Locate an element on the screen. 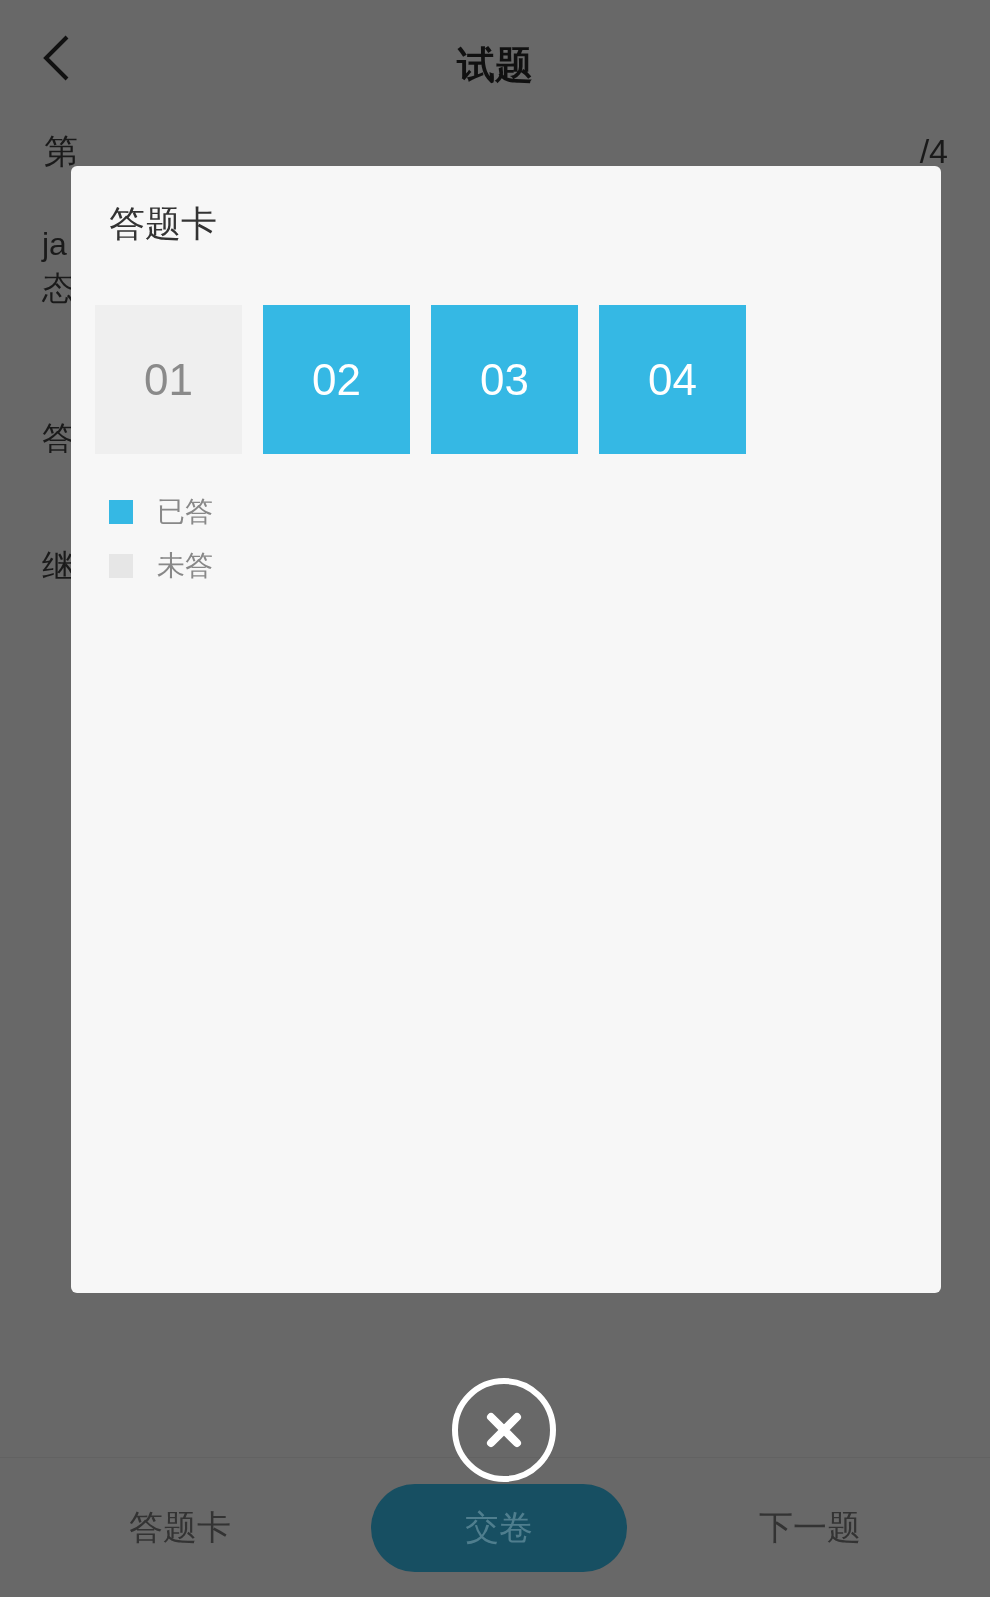 The width and height of the screenshot is (990, 1597). continue-text: 继 is located at coordinates (58, 566).